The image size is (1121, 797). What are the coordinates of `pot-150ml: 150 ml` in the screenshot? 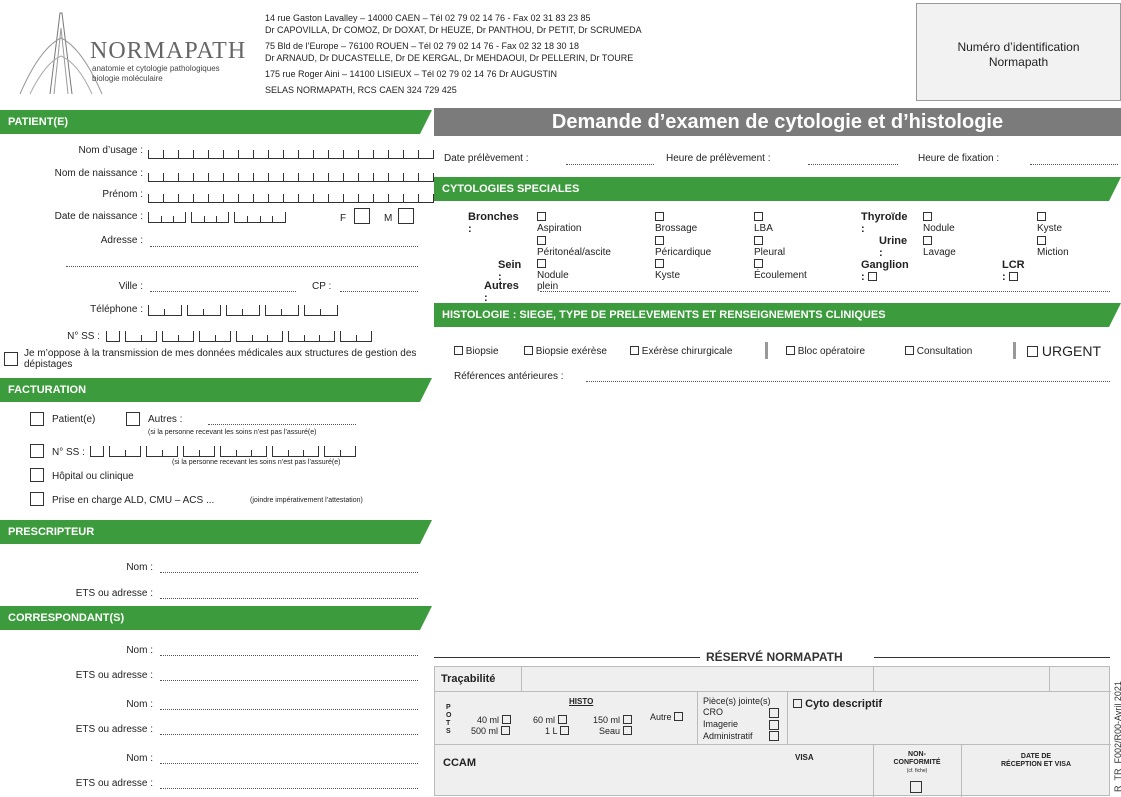 It's located at (612, 720).